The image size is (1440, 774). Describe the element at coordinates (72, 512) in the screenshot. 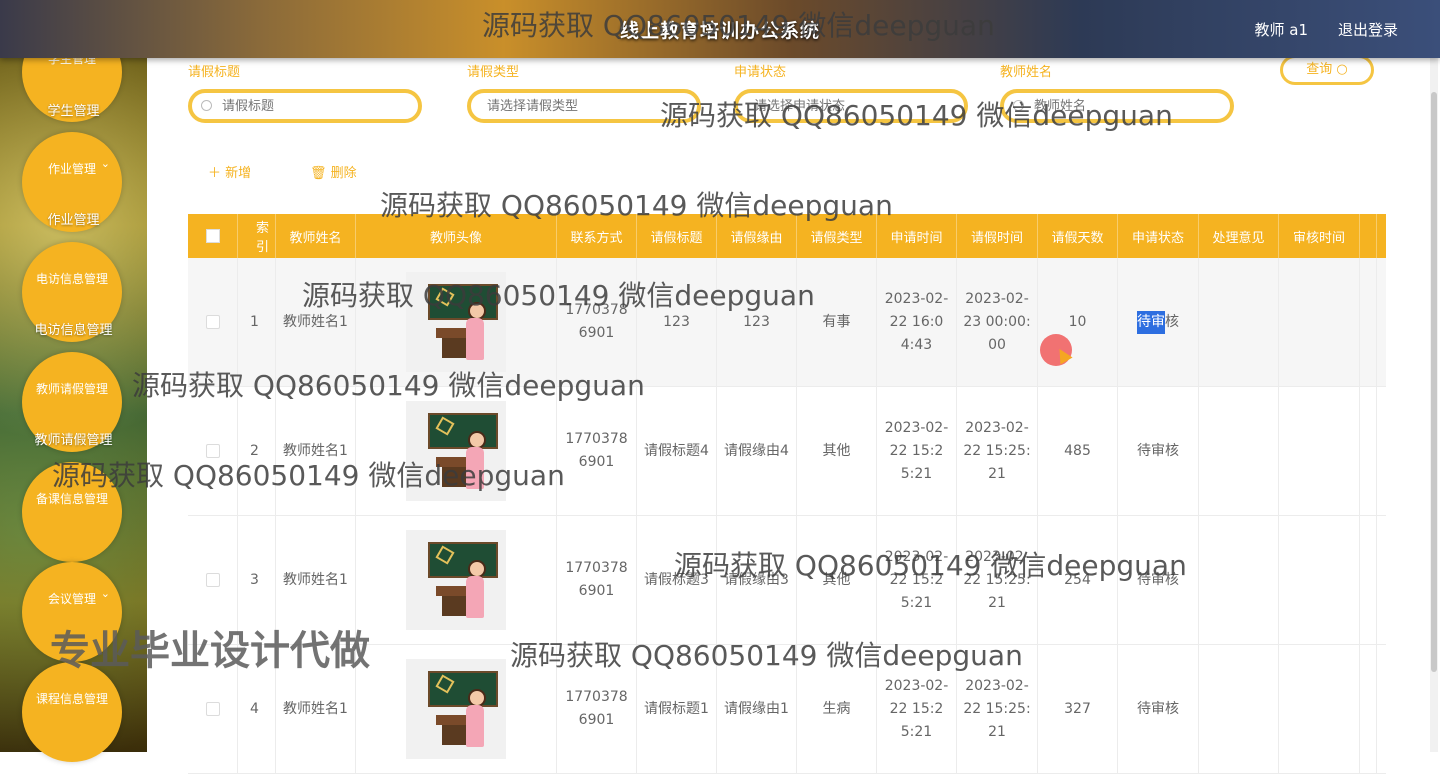

I see `nav-group-lesson-prep: 备课信息管理` at that location.